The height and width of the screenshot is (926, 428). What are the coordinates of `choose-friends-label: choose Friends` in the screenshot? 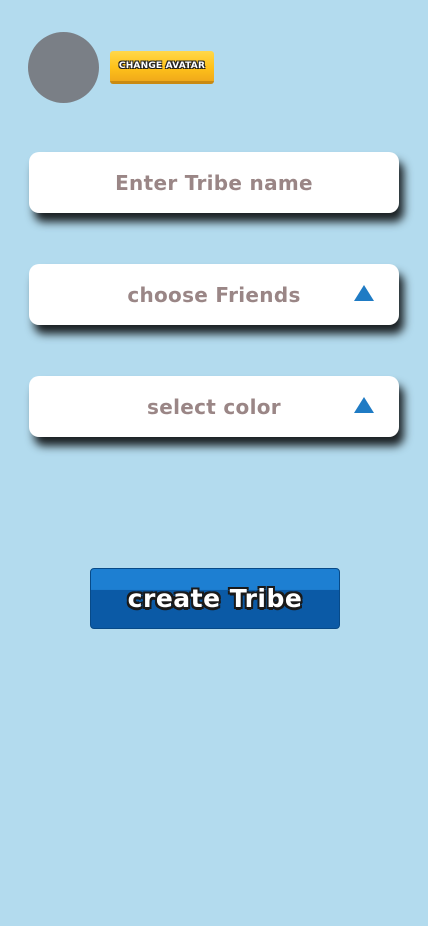 It's located at (214, 294).